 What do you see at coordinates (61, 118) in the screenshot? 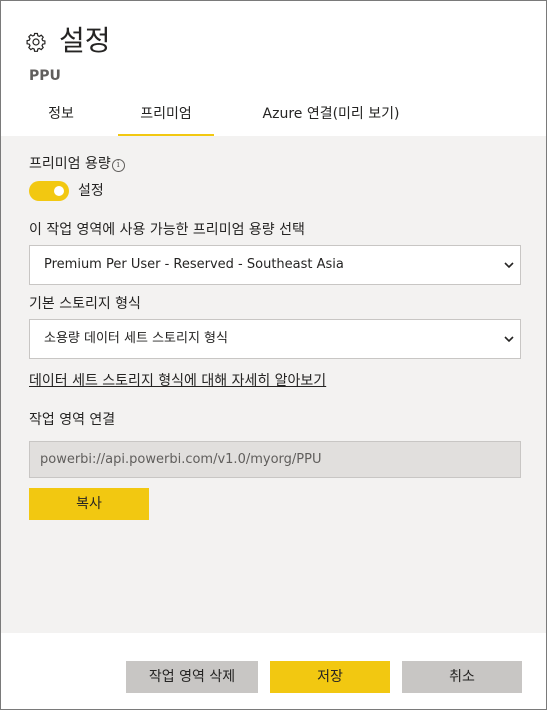
I see `tab-about: 정보` at bounding box center [61, 118].